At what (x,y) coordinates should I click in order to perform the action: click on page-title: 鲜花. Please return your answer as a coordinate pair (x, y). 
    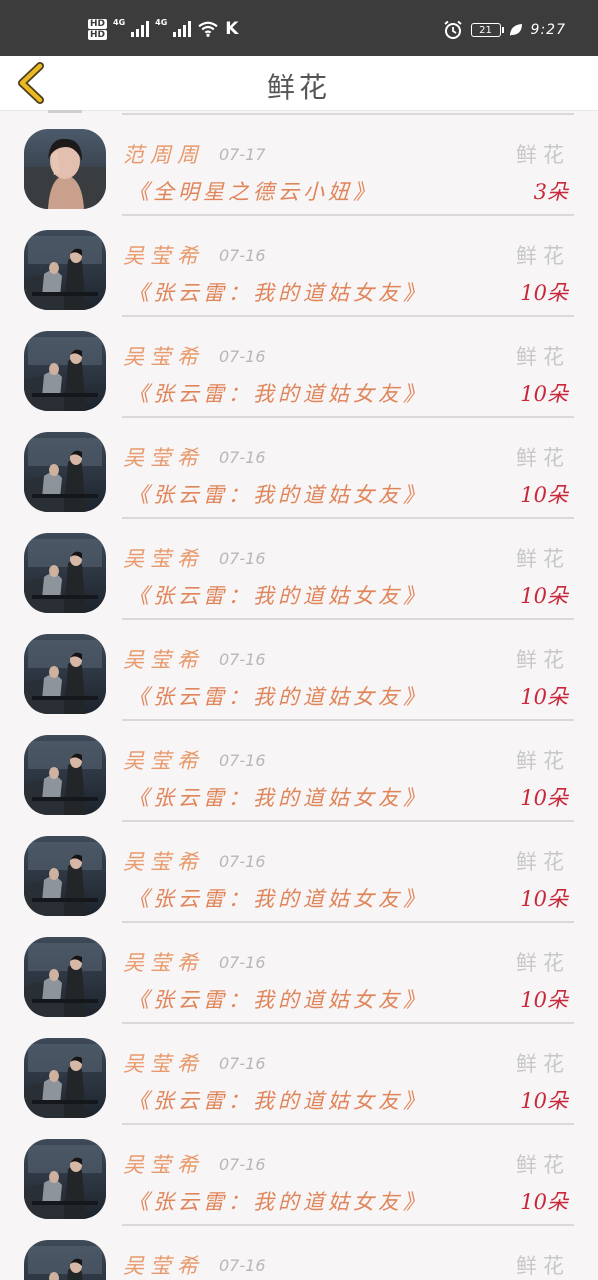
    Looking at the image, I should click on (298, 87).